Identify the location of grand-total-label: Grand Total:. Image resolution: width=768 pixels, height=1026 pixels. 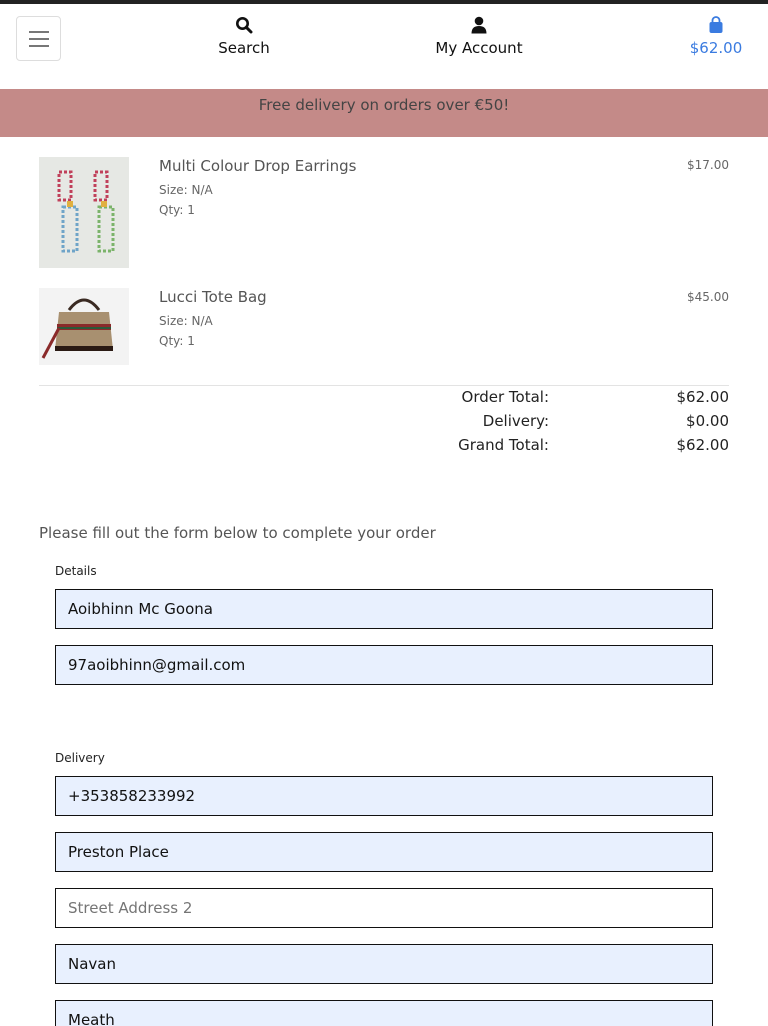
(503, 445).